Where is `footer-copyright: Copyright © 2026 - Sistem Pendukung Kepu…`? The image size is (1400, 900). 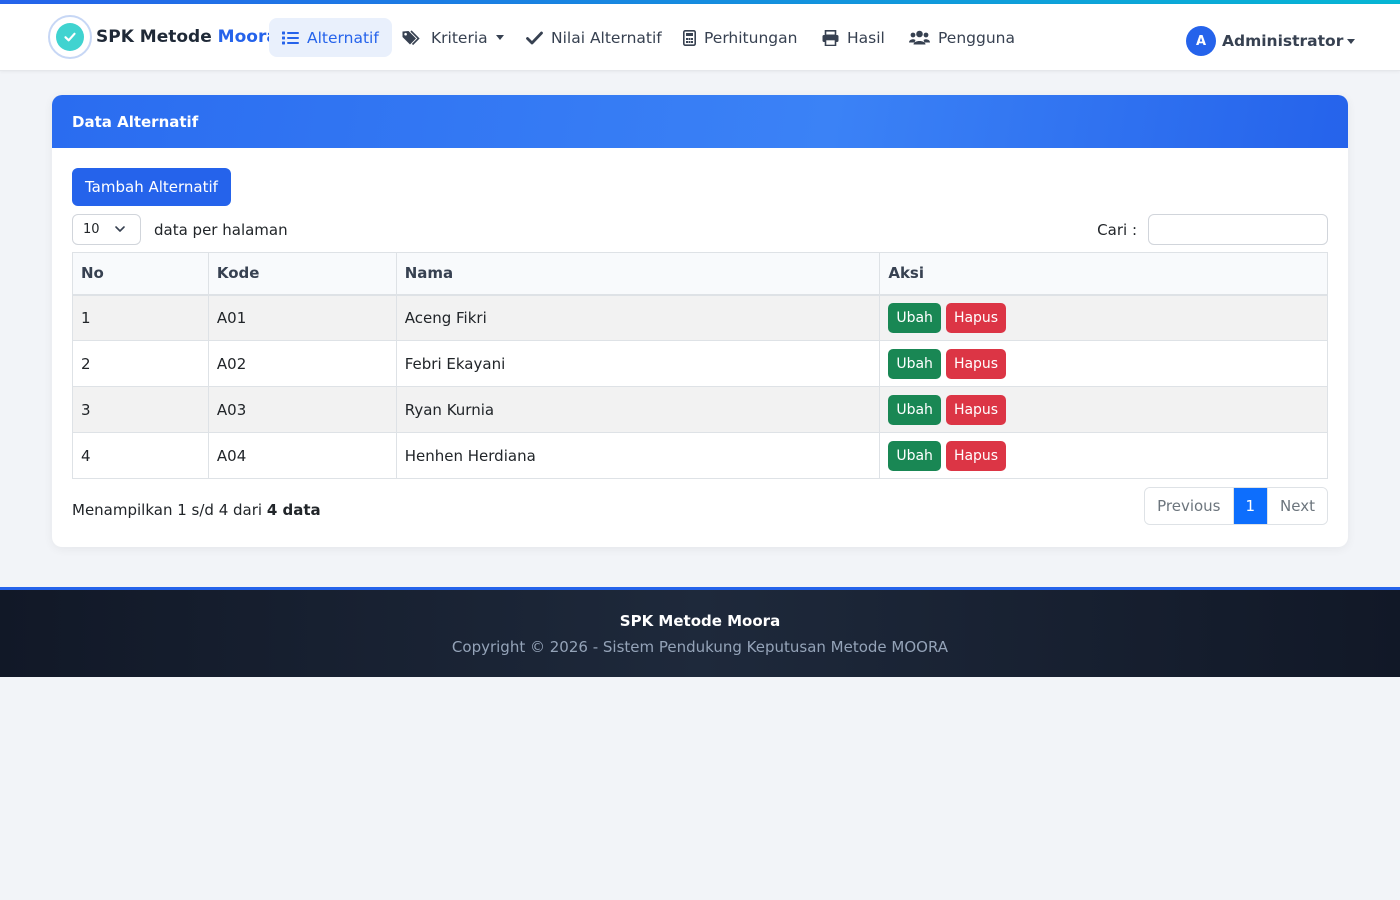 footer-copyright: Copyright © 2026 - Sistem Pendukung Kepu… is located at coordinates (700, 647).